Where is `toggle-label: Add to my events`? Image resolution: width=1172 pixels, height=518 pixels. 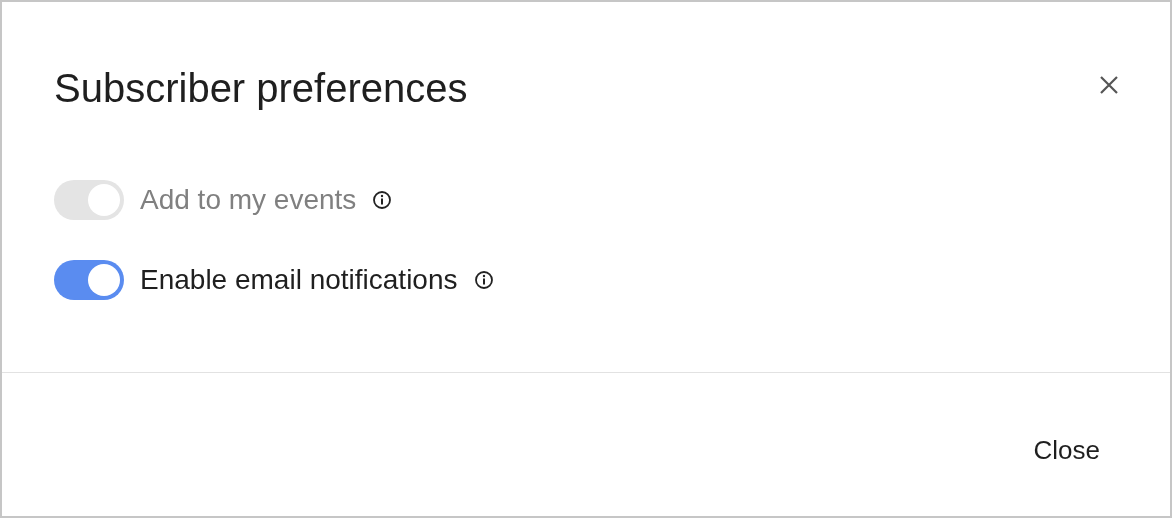 toggle-label: Add to my events is located at coordinates (248, 200).